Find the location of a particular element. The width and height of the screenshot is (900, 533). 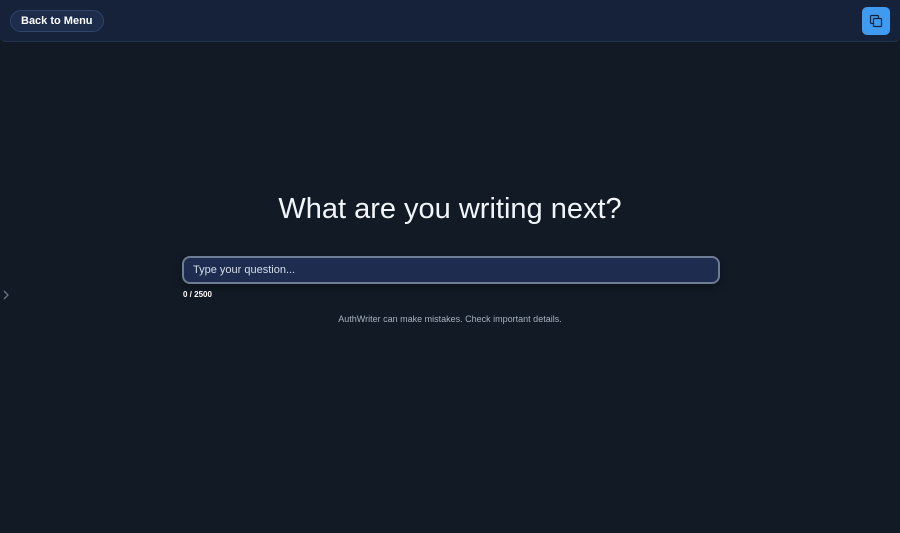

question-input is located at coordinates (451, 270).